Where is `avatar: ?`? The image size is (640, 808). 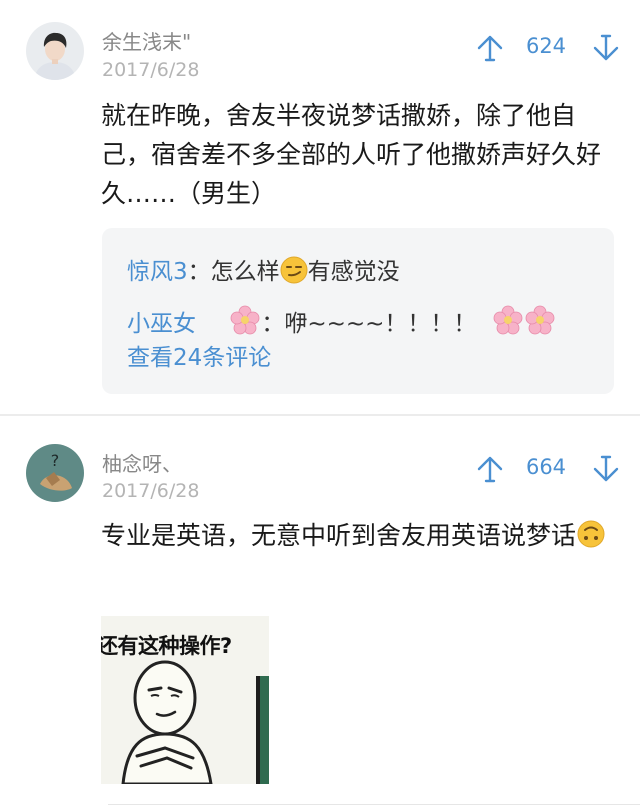 avatar: ? is located at coordinates (55, 473).